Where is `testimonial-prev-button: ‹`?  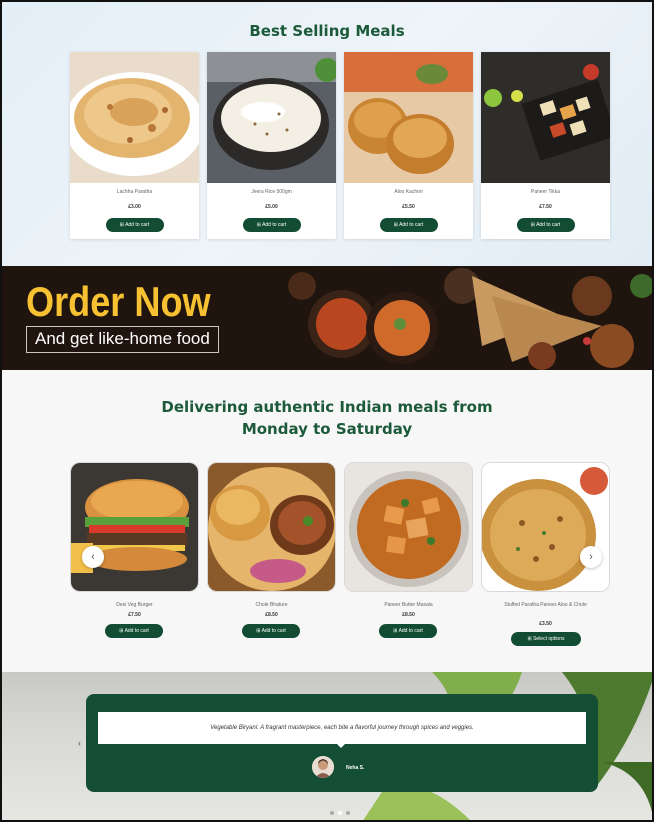 testimonial-prev-button: ‹ is located at coordinates (79, 743).